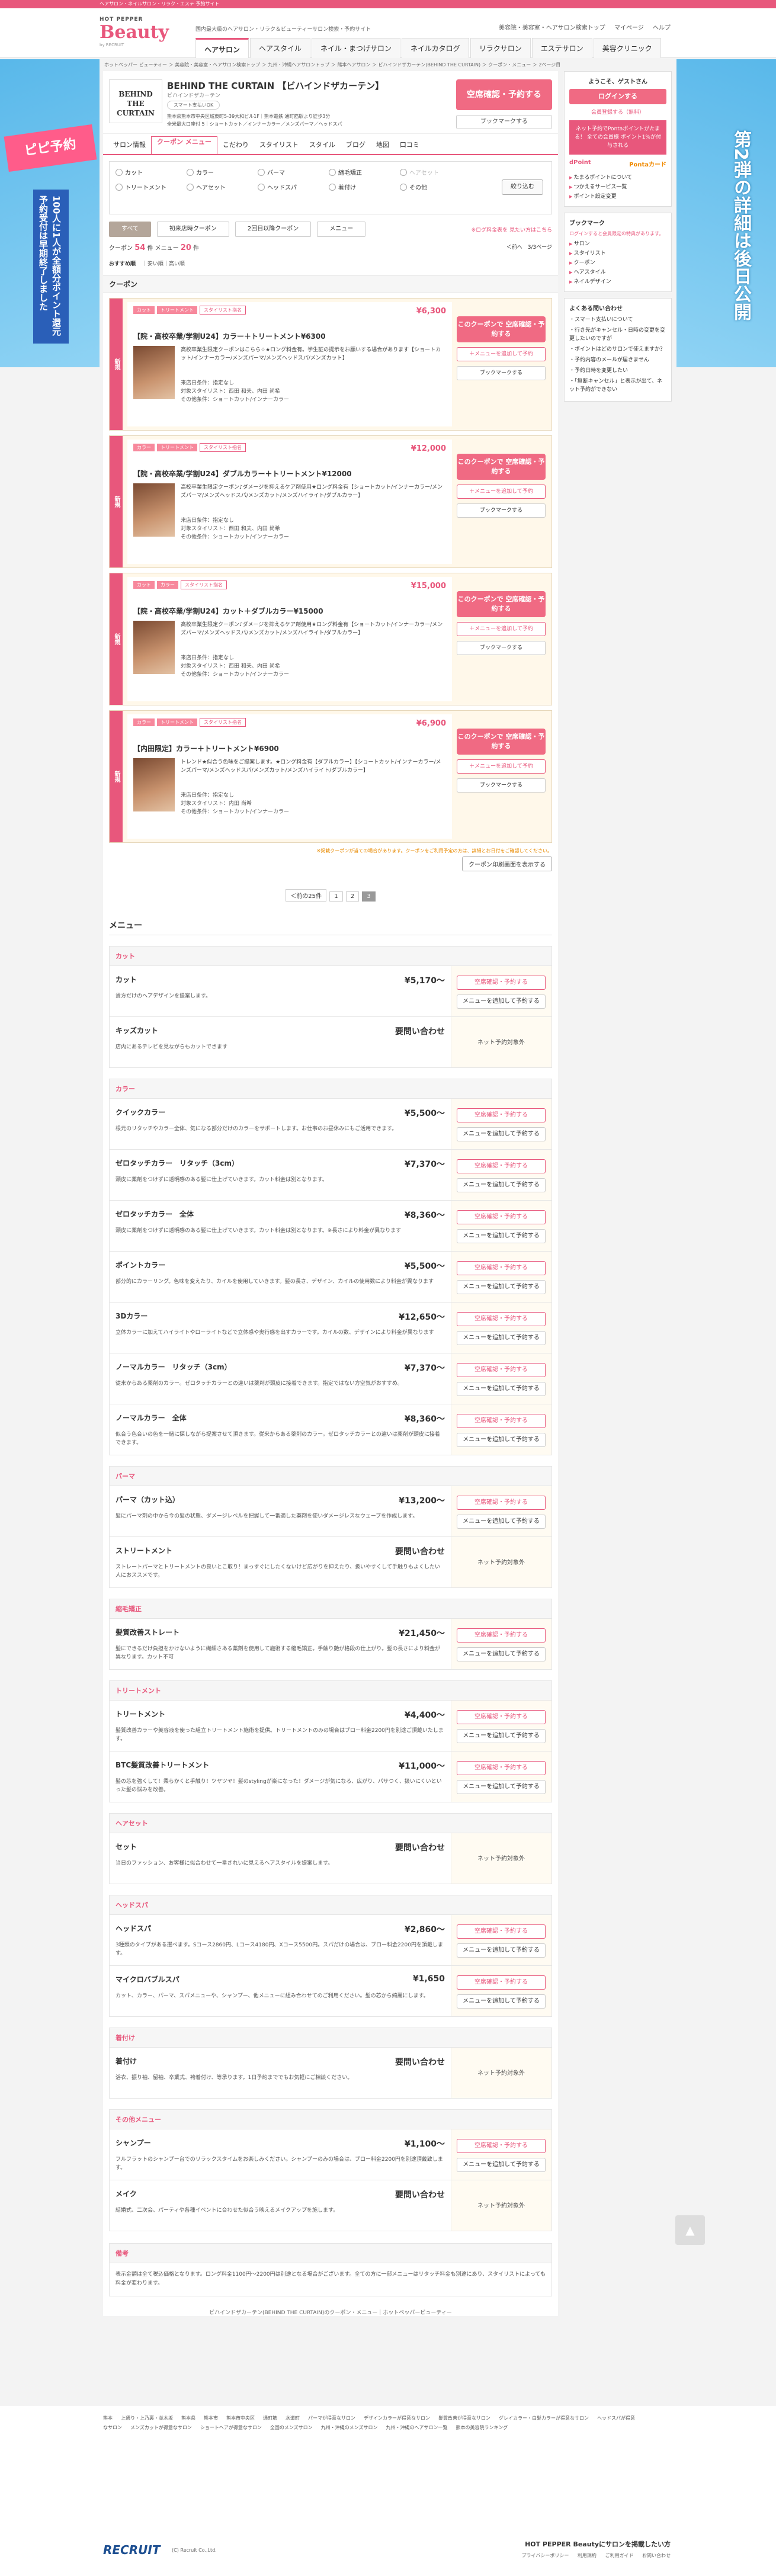 The image size is (776, 2576). I want to click on nav-tab-relax: リラクサロン, so click(500, 48).